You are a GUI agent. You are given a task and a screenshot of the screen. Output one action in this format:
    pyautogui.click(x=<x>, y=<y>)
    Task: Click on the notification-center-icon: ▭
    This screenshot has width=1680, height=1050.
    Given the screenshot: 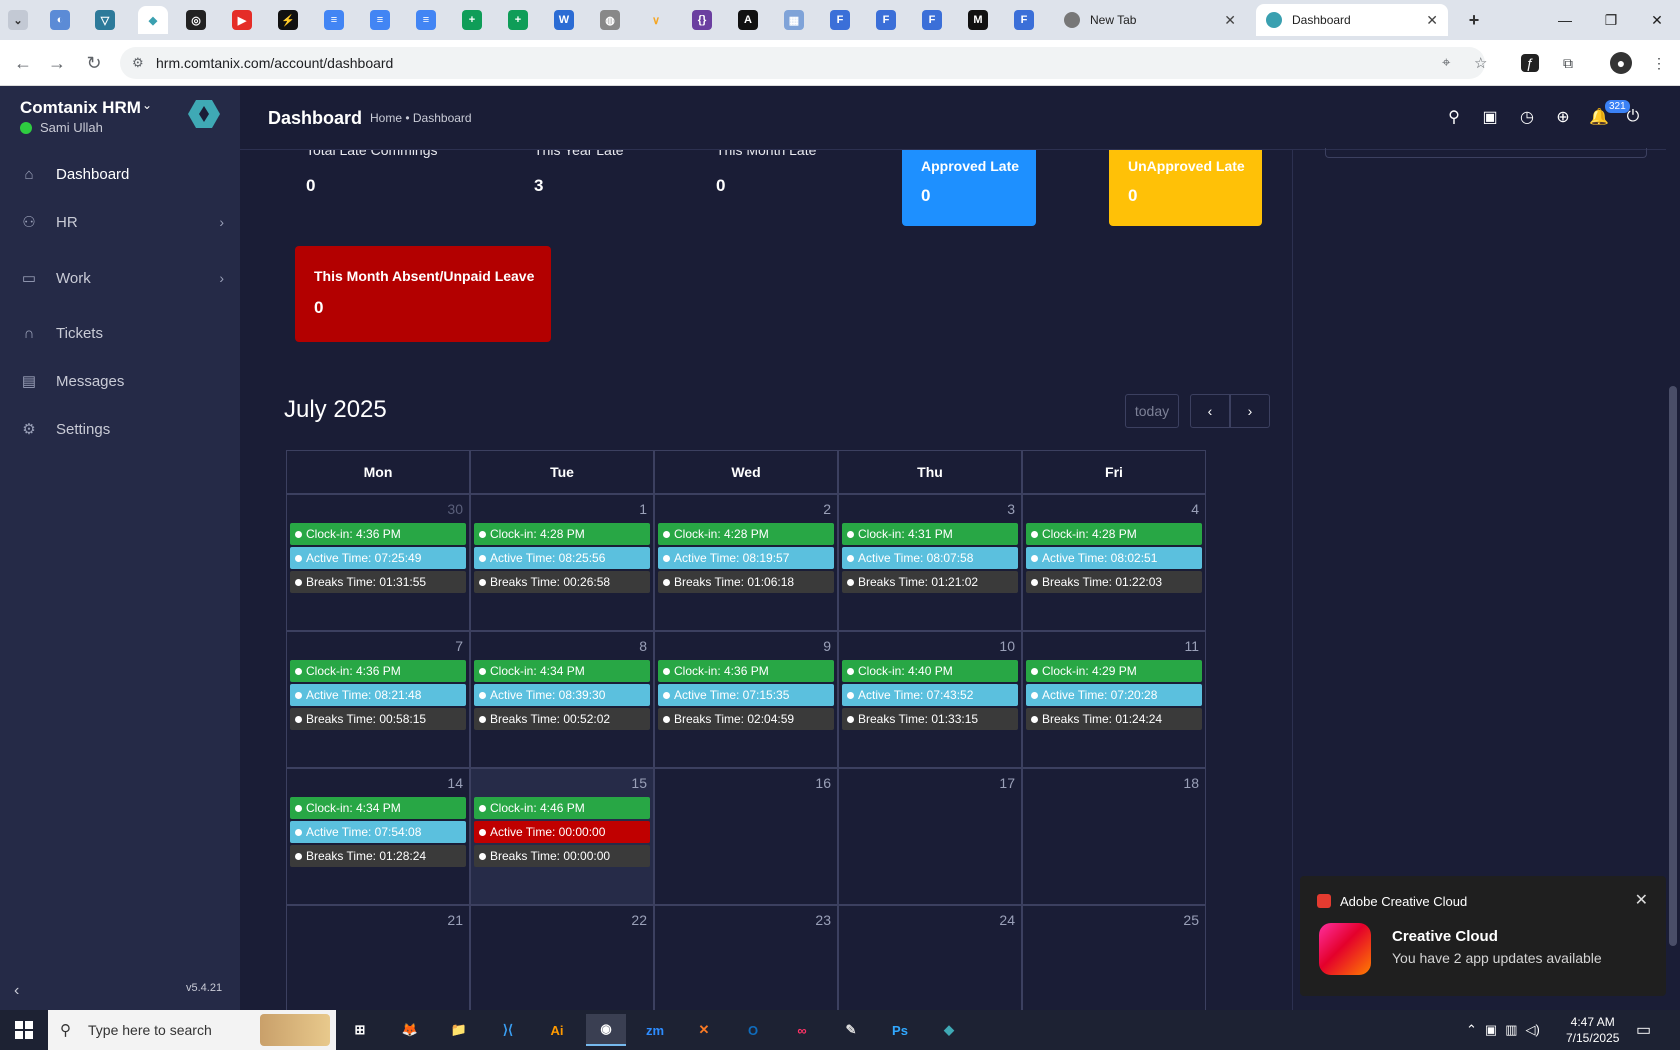 What is the action you would take?
    pyautogui.click(x=1643, y=1030)
    